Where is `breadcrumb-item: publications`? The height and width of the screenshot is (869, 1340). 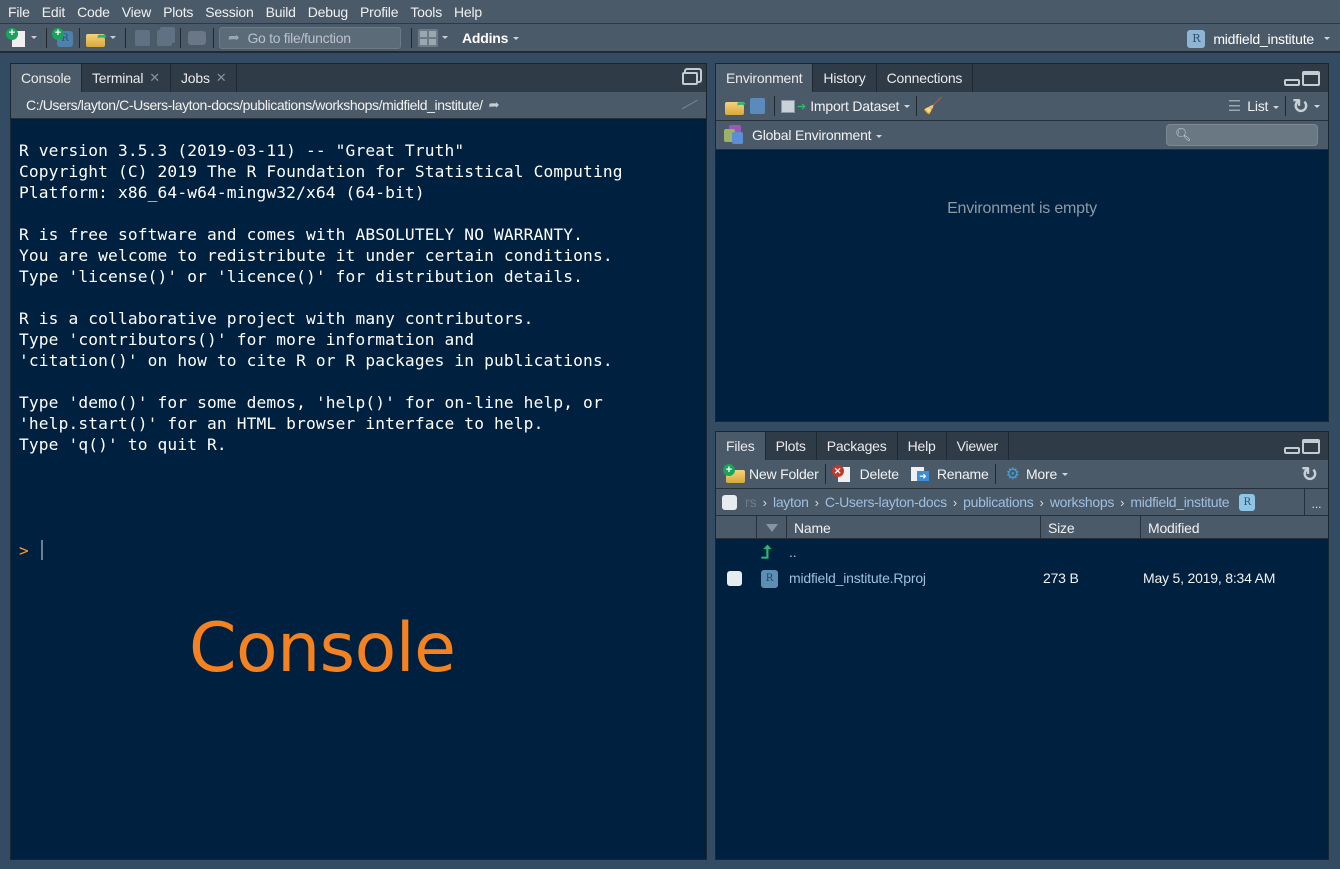 breadcrumb-item: publications is located at coordinates (998, 502).